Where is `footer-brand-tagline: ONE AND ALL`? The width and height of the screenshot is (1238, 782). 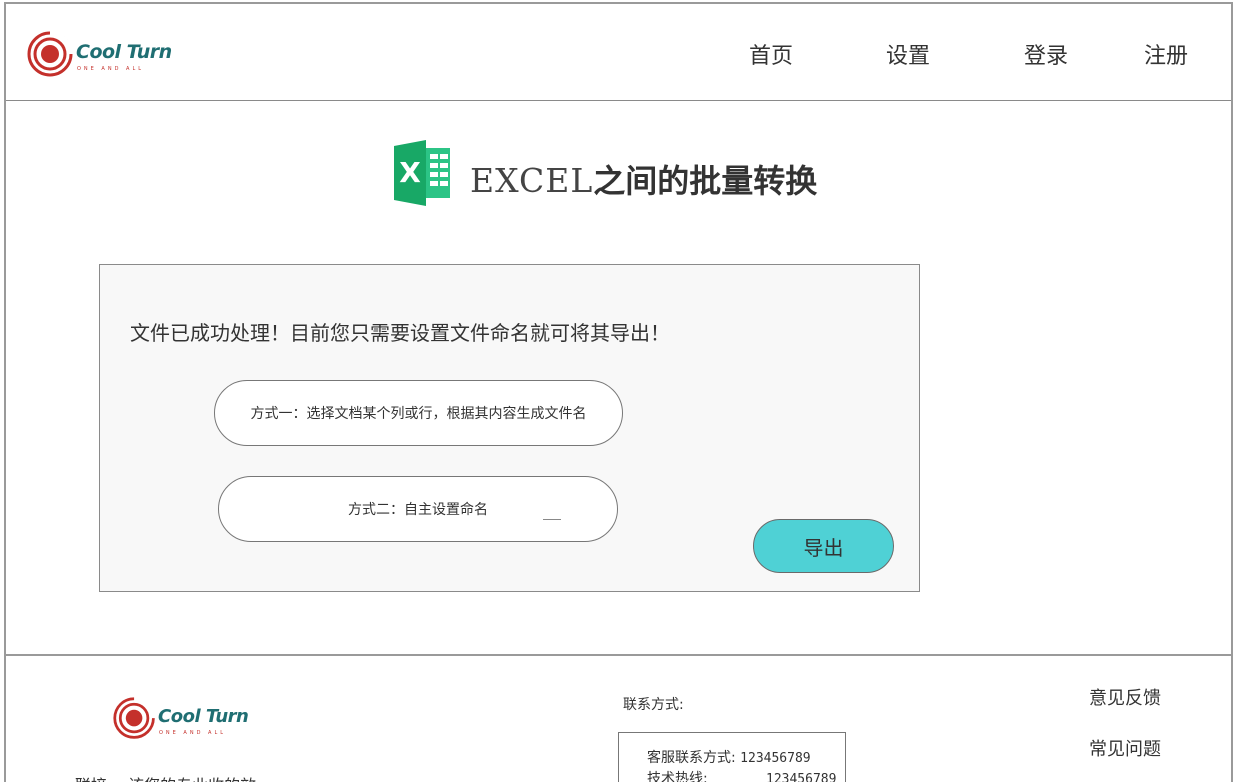 footer-brand-tagline: ONE AND ALL is located at coordinates (193, 733).